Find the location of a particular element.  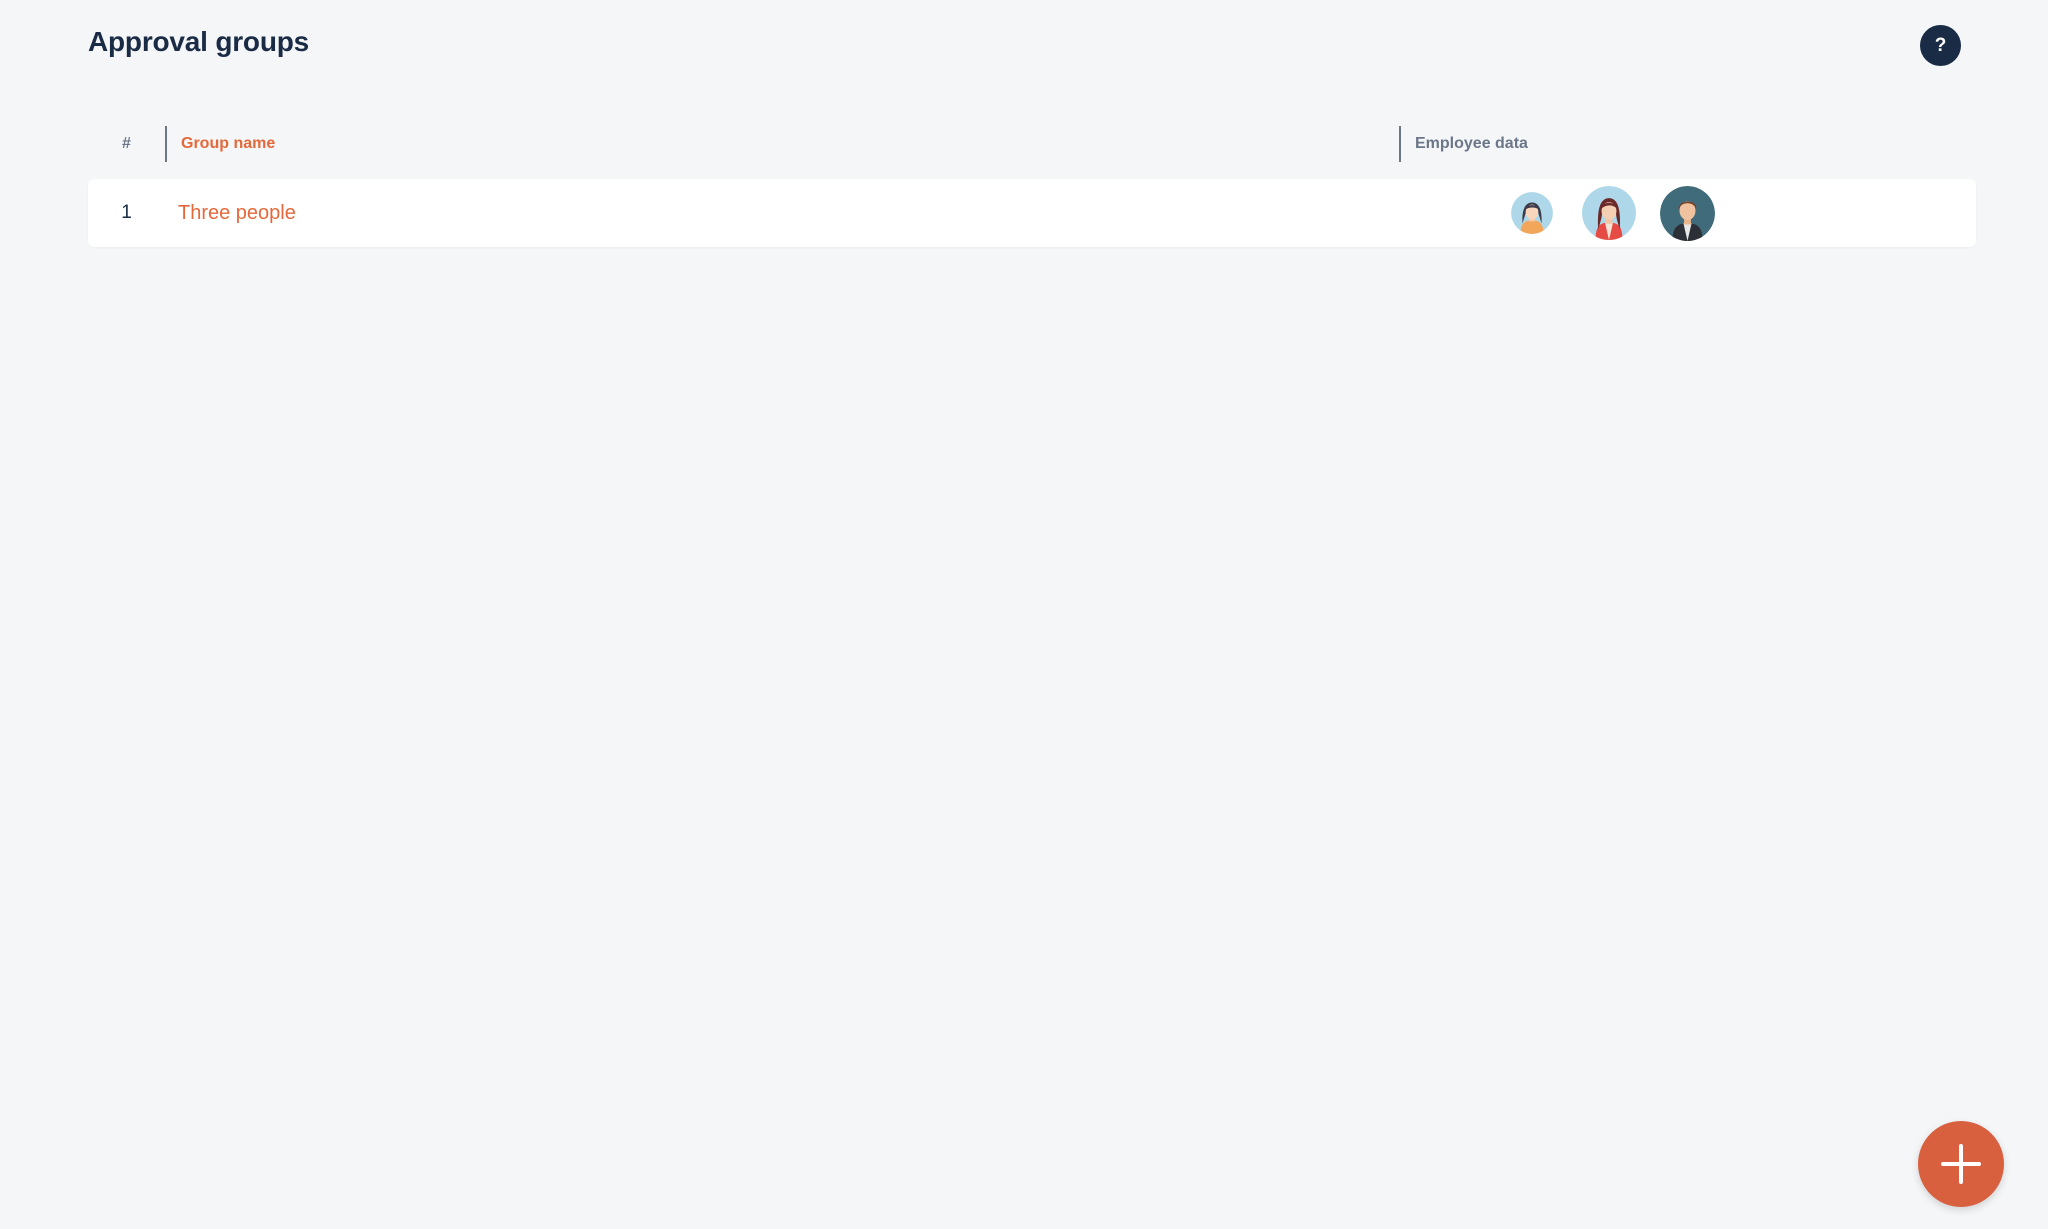

group-name-link: Three people is located at coordinates (237, 213).